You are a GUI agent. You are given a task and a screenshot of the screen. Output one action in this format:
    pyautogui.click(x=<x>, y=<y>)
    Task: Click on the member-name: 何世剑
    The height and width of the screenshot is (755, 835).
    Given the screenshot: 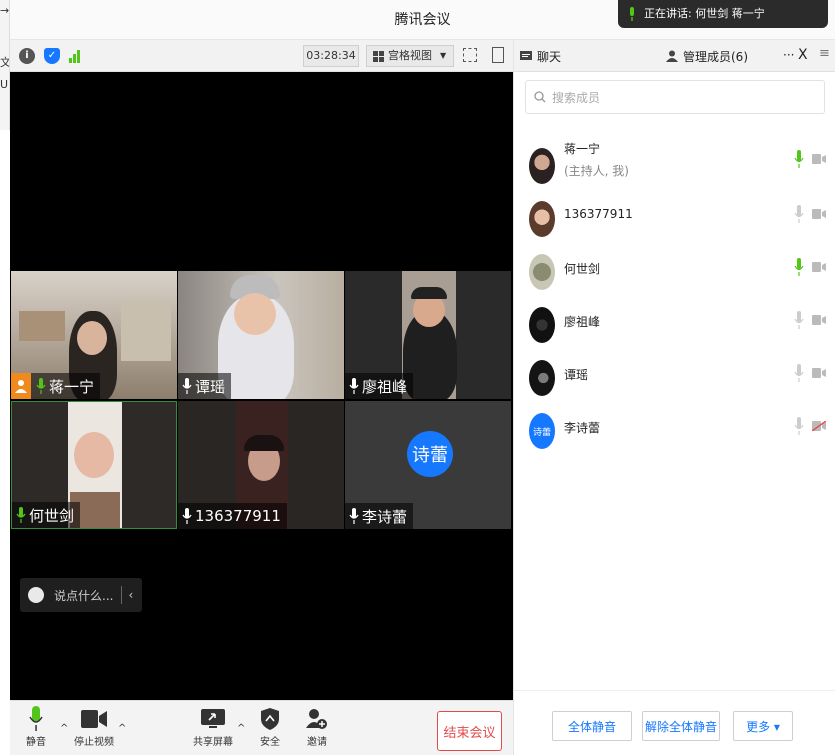 What is the action you would take?
    pyautogui.click(x=582, y=269)
    